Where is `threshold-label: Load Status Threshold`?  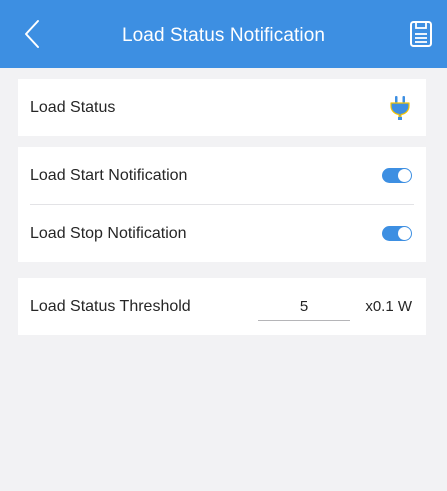
threshold-label: Load Status Threshold is located at coordinates (110, 306).